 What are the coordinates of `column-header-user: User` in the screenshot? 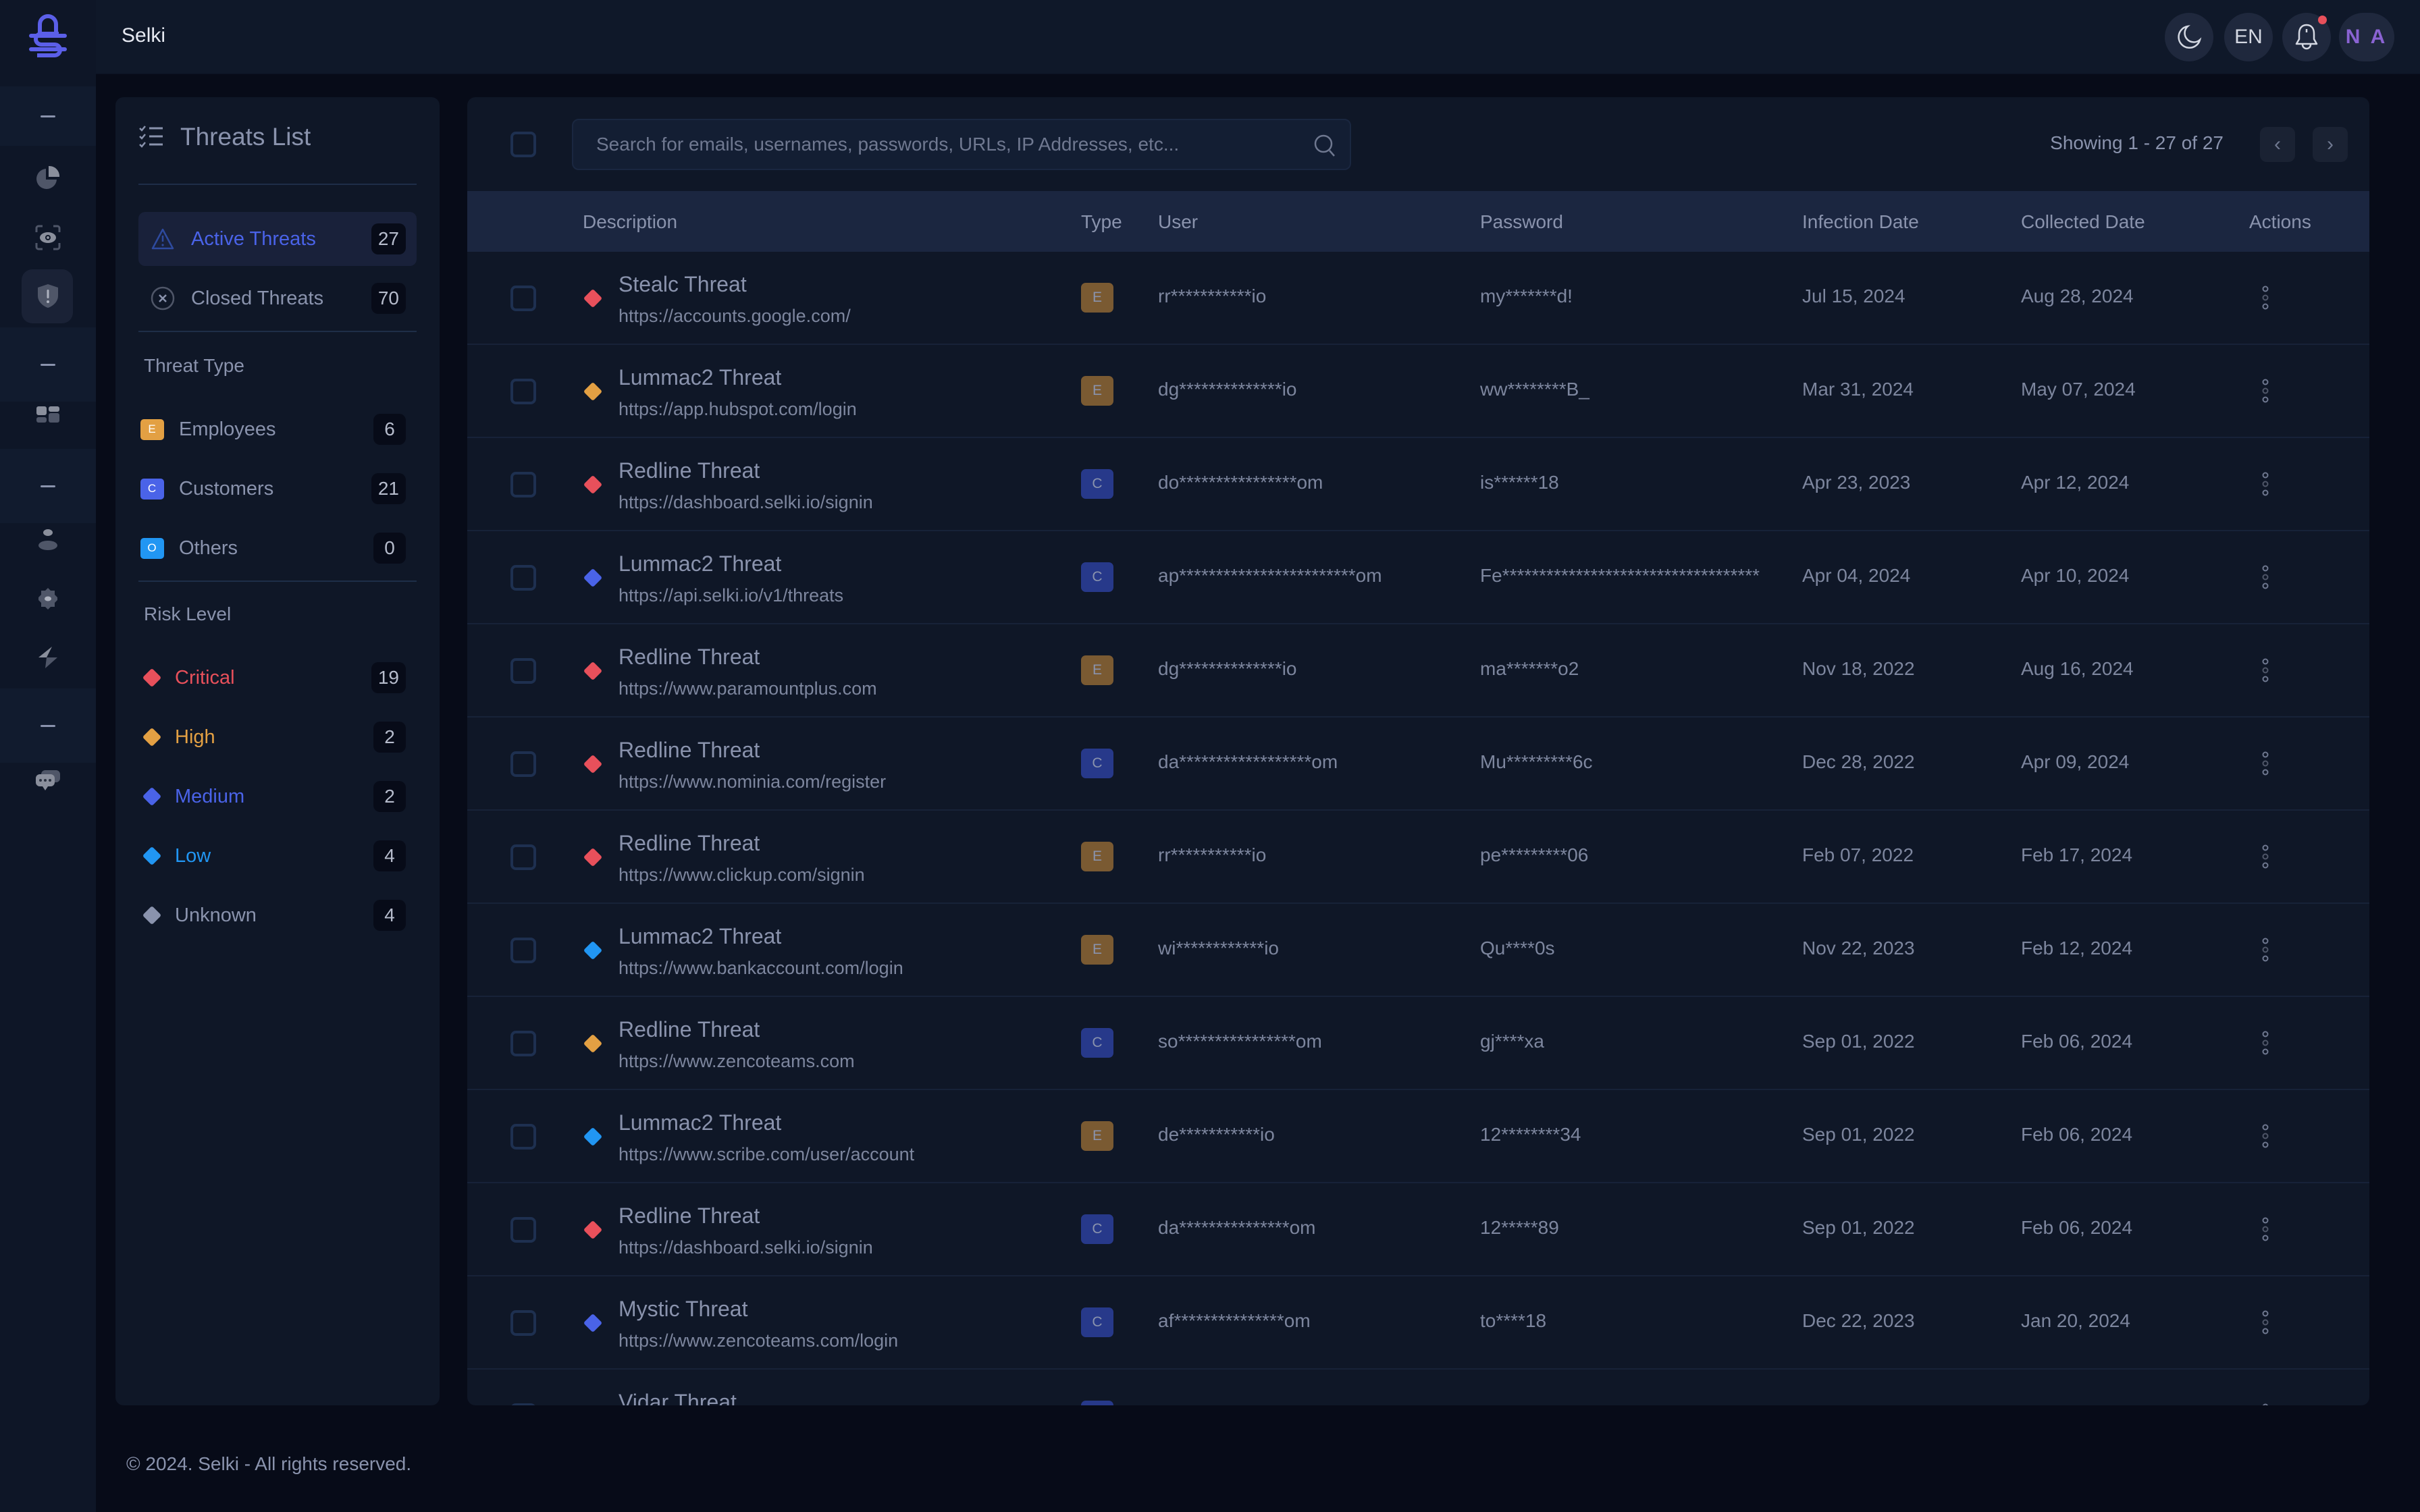 It's located at (1178, 222).